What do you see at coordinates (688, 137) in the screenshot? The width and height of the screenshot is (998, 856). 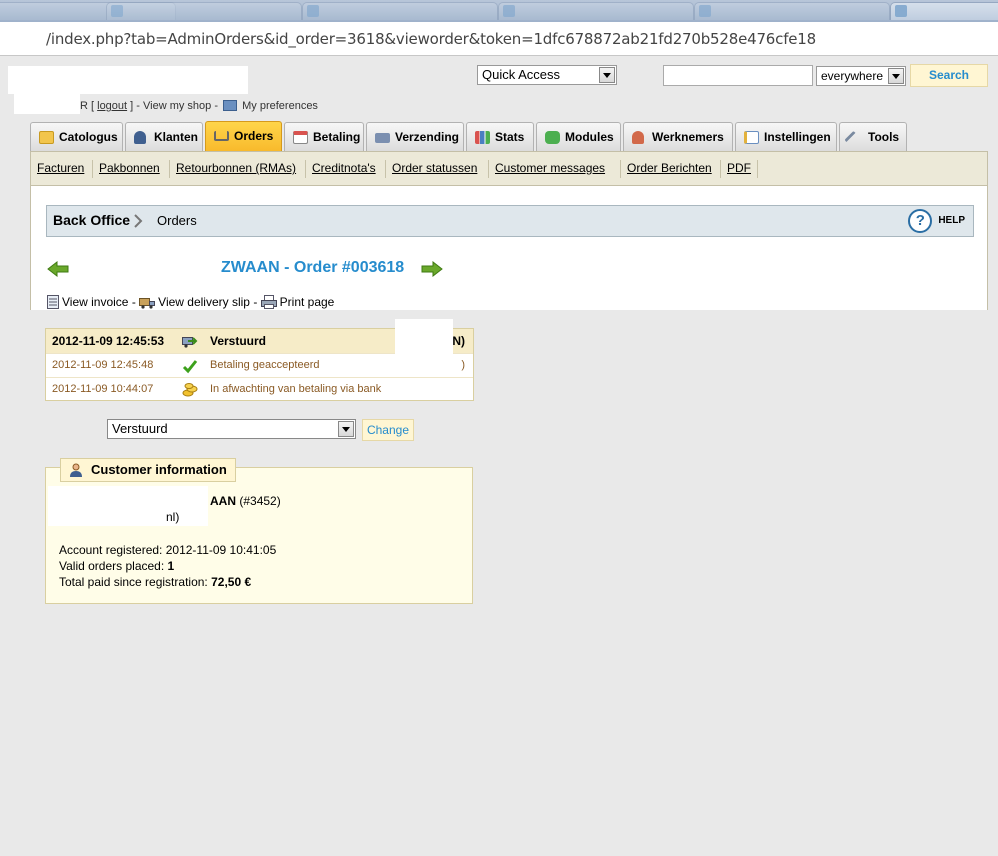 I see `tab-label: Werknemers` at bounding box center [688, 137].